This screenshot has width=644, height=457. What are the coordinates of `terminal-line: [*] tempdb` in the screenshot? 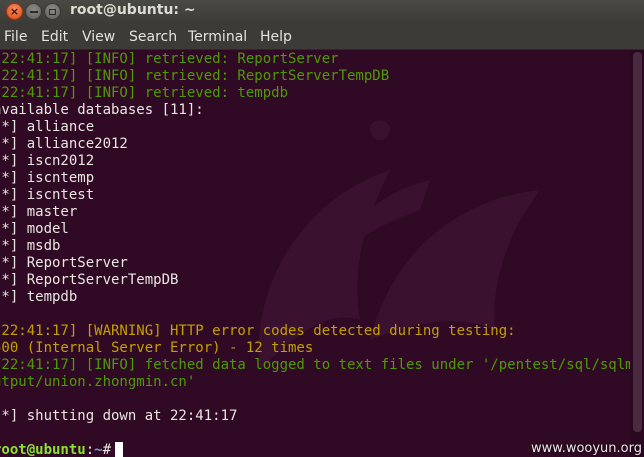 It's located at (39, 297).